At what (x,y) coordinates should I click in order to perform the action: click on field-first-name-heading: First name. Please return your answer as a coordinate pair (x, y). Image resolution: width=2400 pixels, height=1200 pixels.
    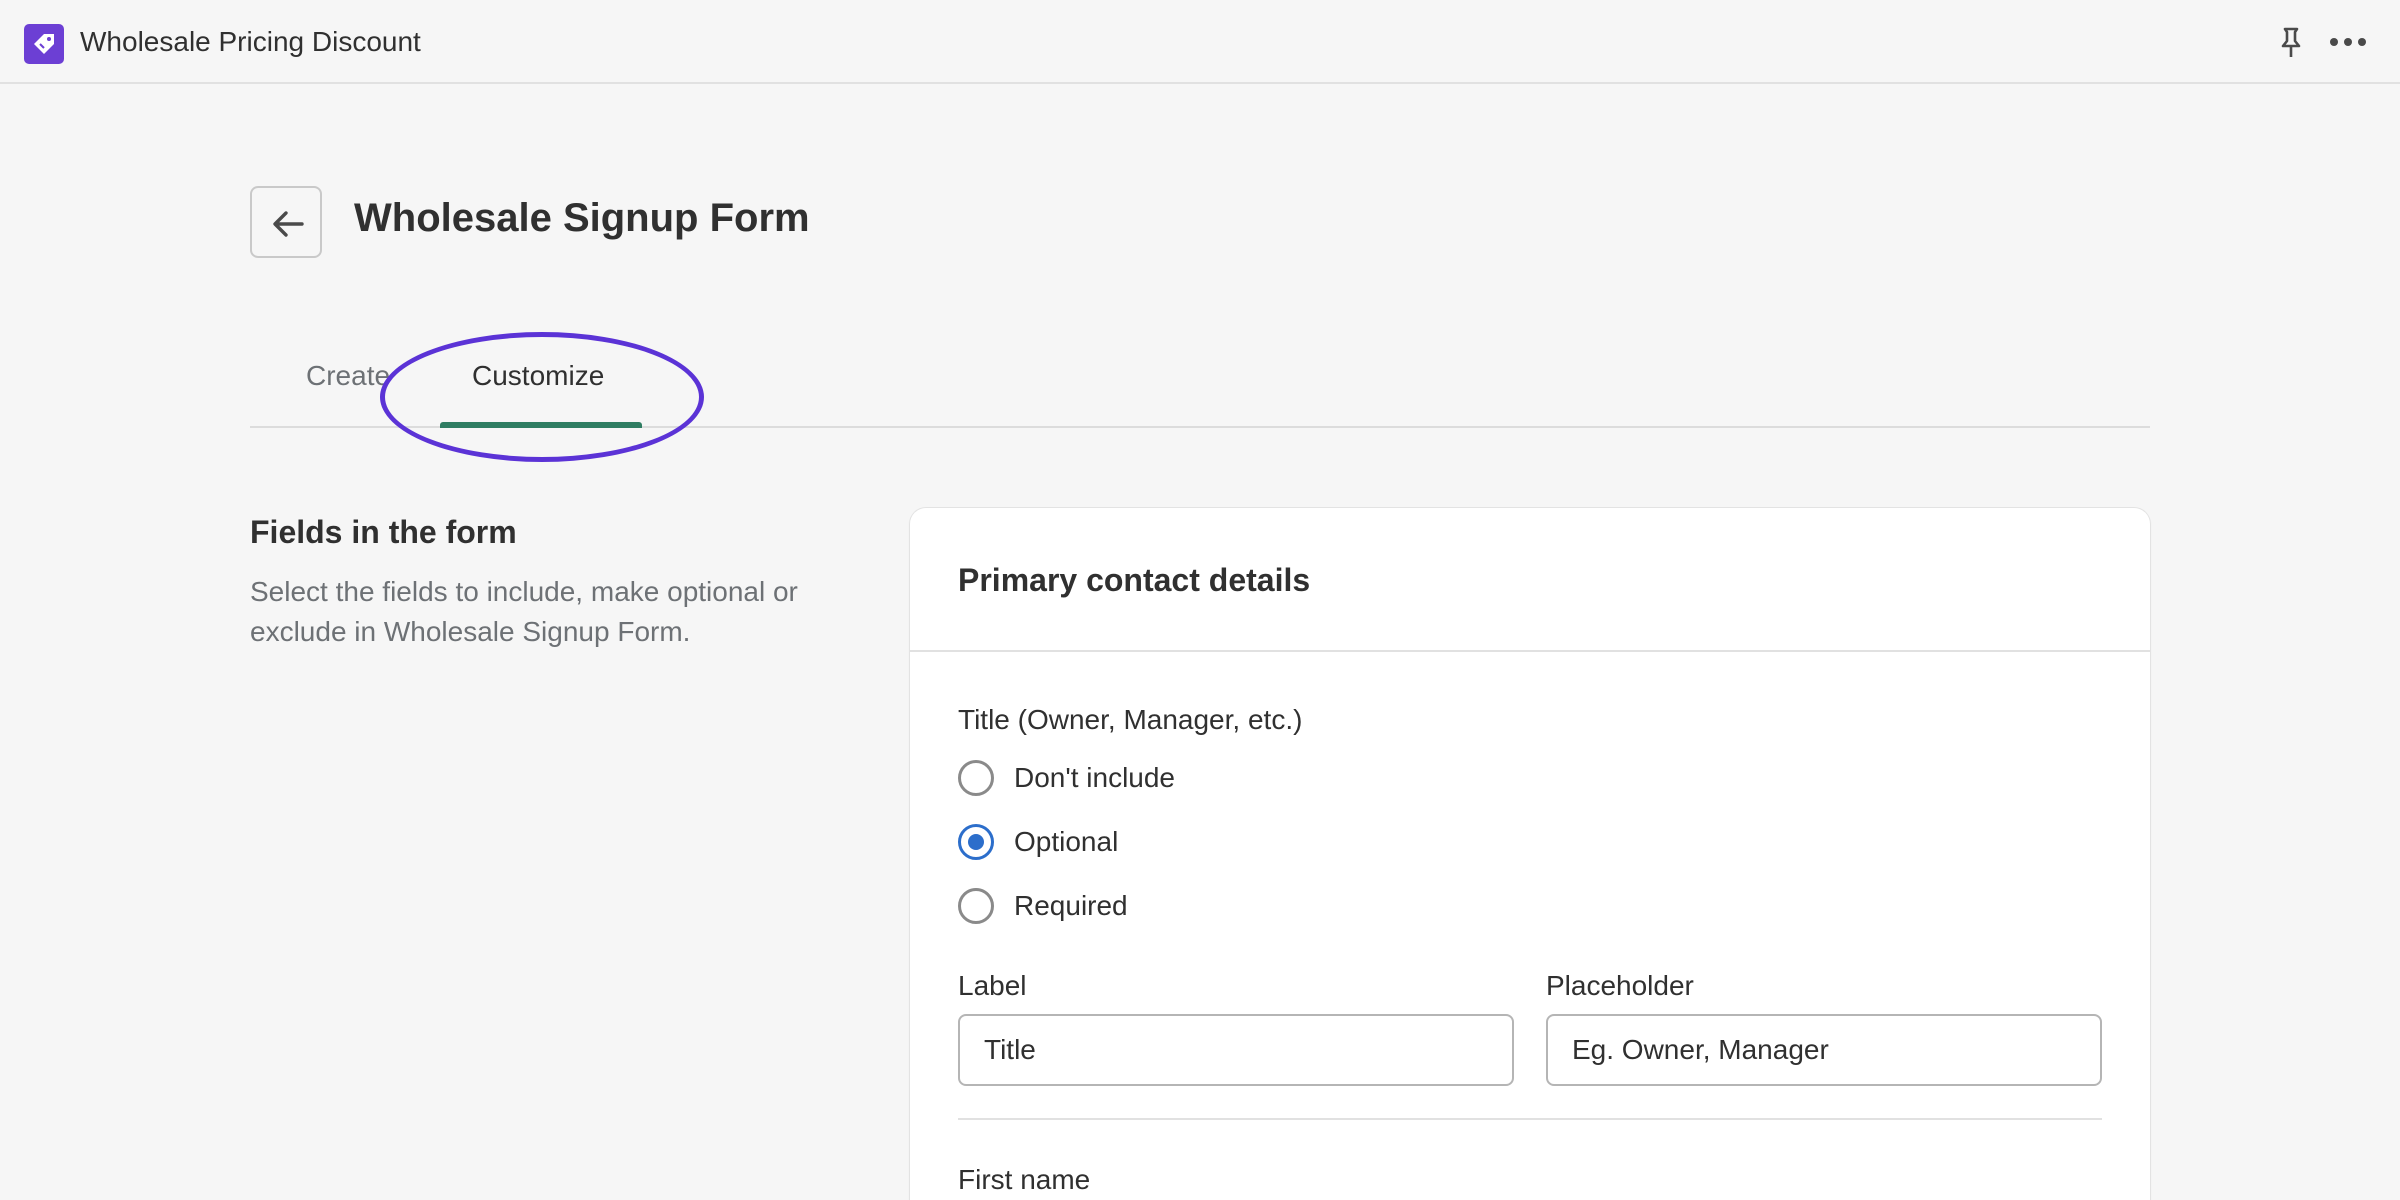
    Looking at the image, I should click on (1024, 1179).